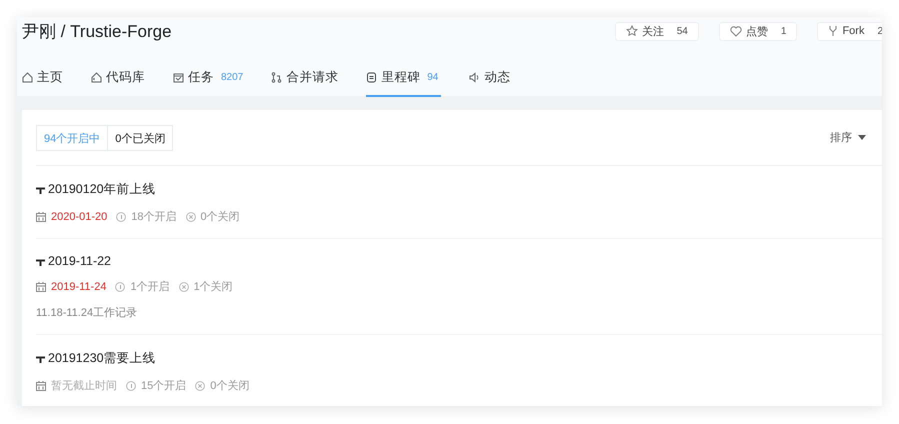 The height and width of the screenshot is (424, 899). Describe the element at coordinates (372, 77) in the screenshot. I see `milestone-icon` at that location.